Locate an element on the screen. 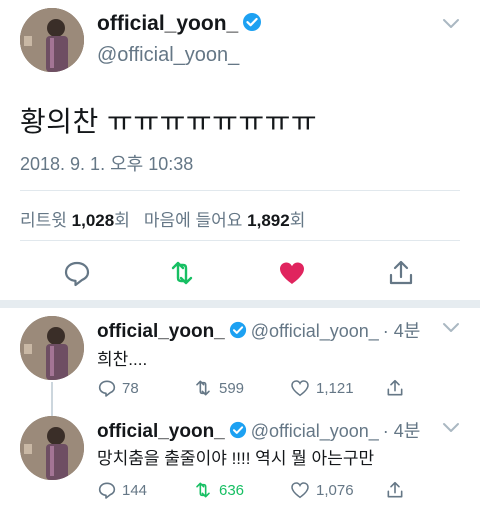  tweet-actions is located at coordinates (240, 274).